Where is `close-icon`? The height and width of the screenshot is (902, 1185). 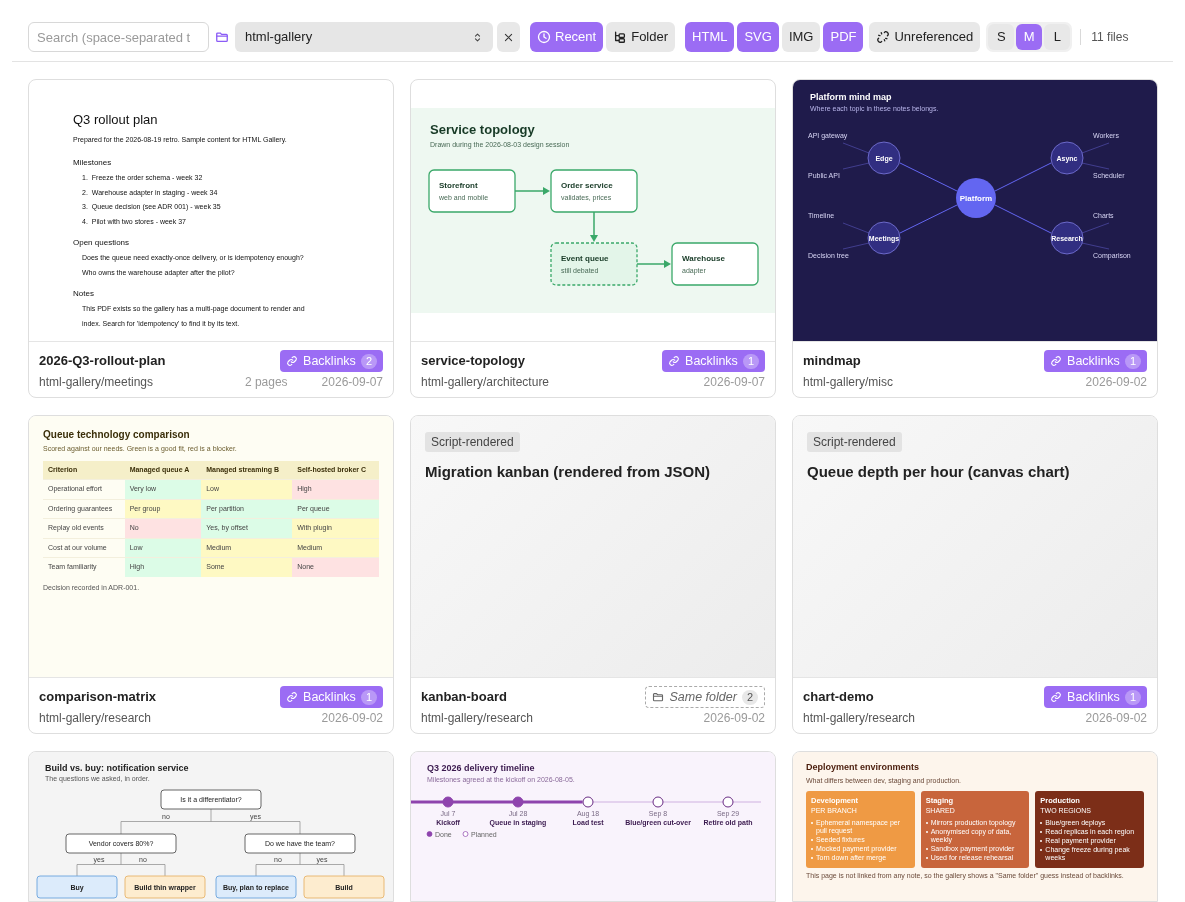
close-icon is located at coordinates (508, 37).